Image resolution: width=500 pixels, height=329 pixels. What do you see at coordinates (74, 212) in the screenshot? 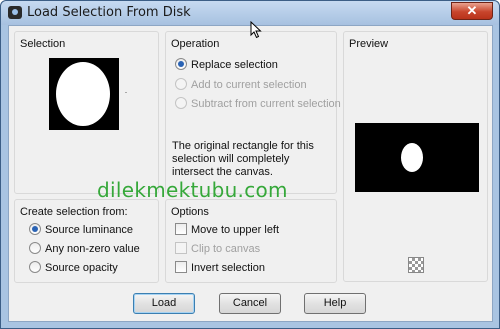
I see `create-selection-group-title: Create selection from:` at bounding box center [74, 212].